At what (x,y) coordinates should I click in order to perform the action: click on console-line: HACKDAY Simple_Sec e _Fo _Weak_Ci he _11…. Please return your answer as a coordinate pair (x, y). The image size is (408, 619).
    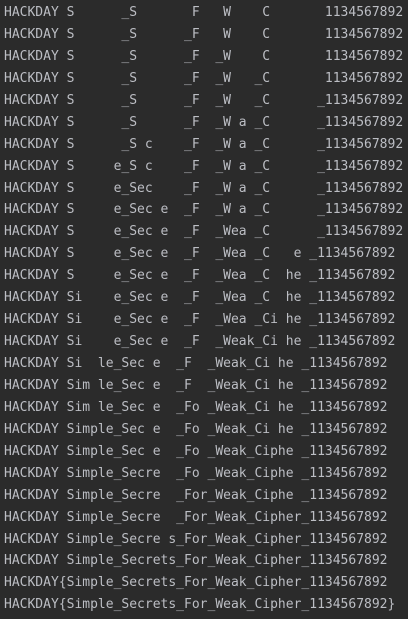
    Looking at the image, I should click on (196, 429).